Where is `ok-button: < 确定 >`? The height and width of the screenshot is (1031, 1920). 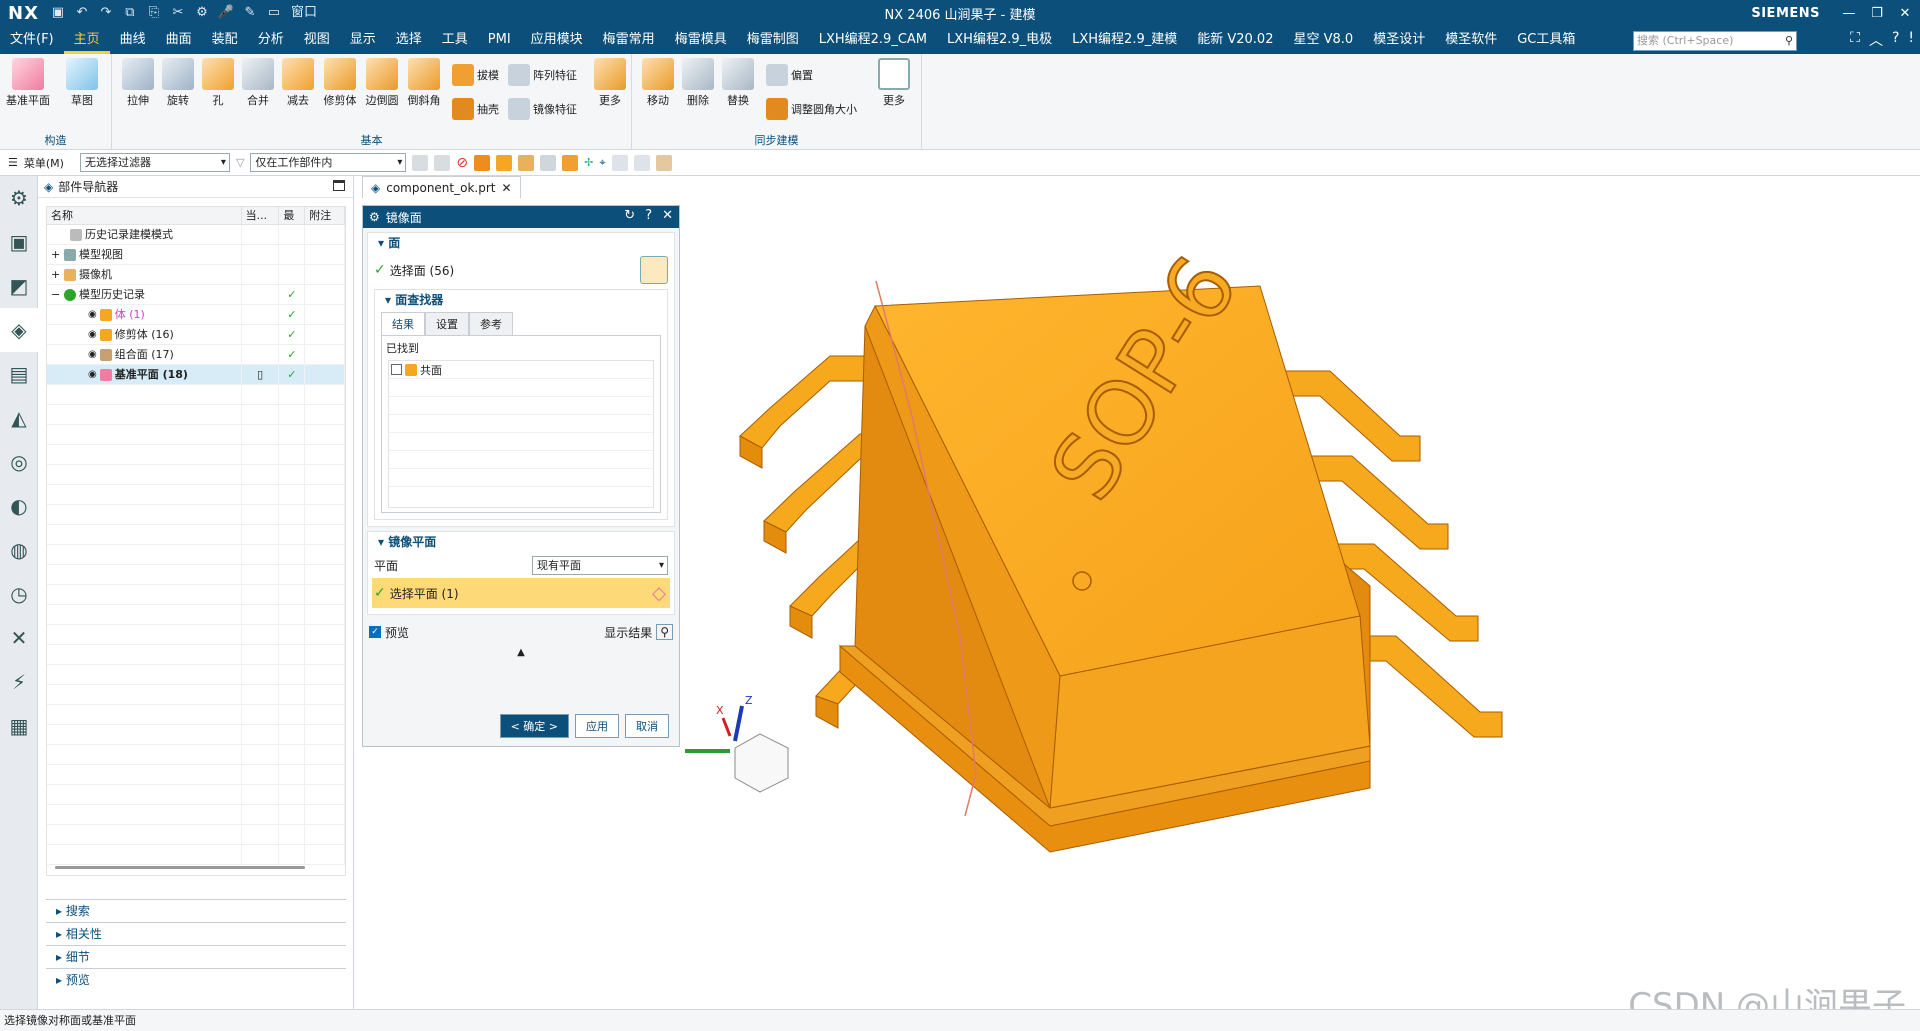 ok-button: < 确定 > is located at coordinates (534, 726).